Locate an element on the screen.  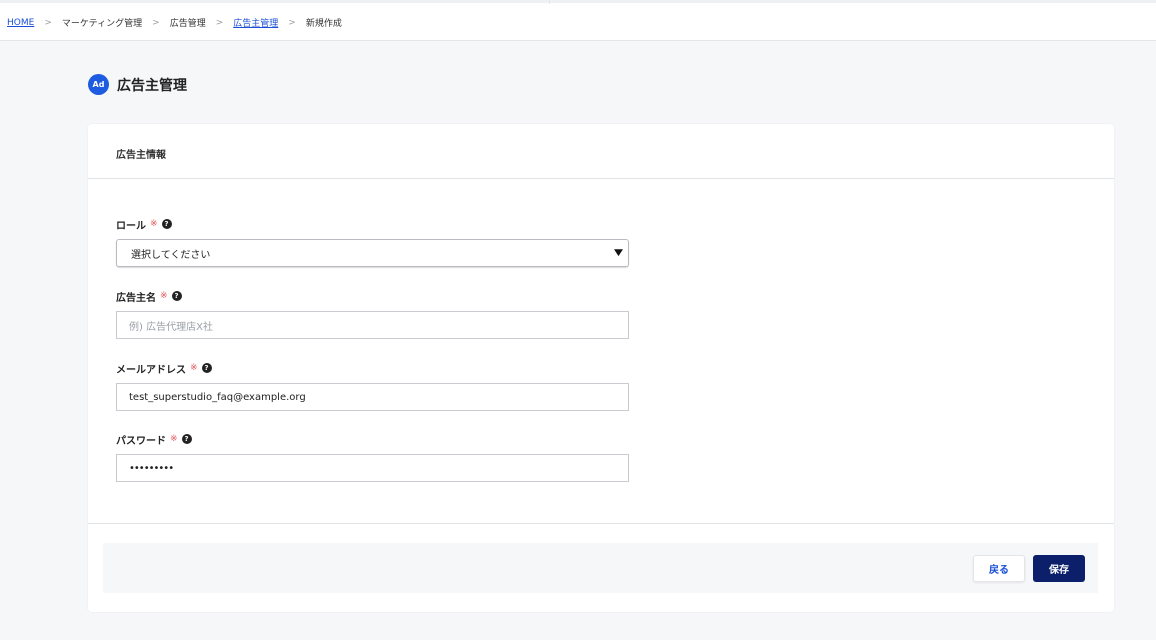
role-field: ロール ※ ? 選択してください ▼ is located at coordinates (372, 242).